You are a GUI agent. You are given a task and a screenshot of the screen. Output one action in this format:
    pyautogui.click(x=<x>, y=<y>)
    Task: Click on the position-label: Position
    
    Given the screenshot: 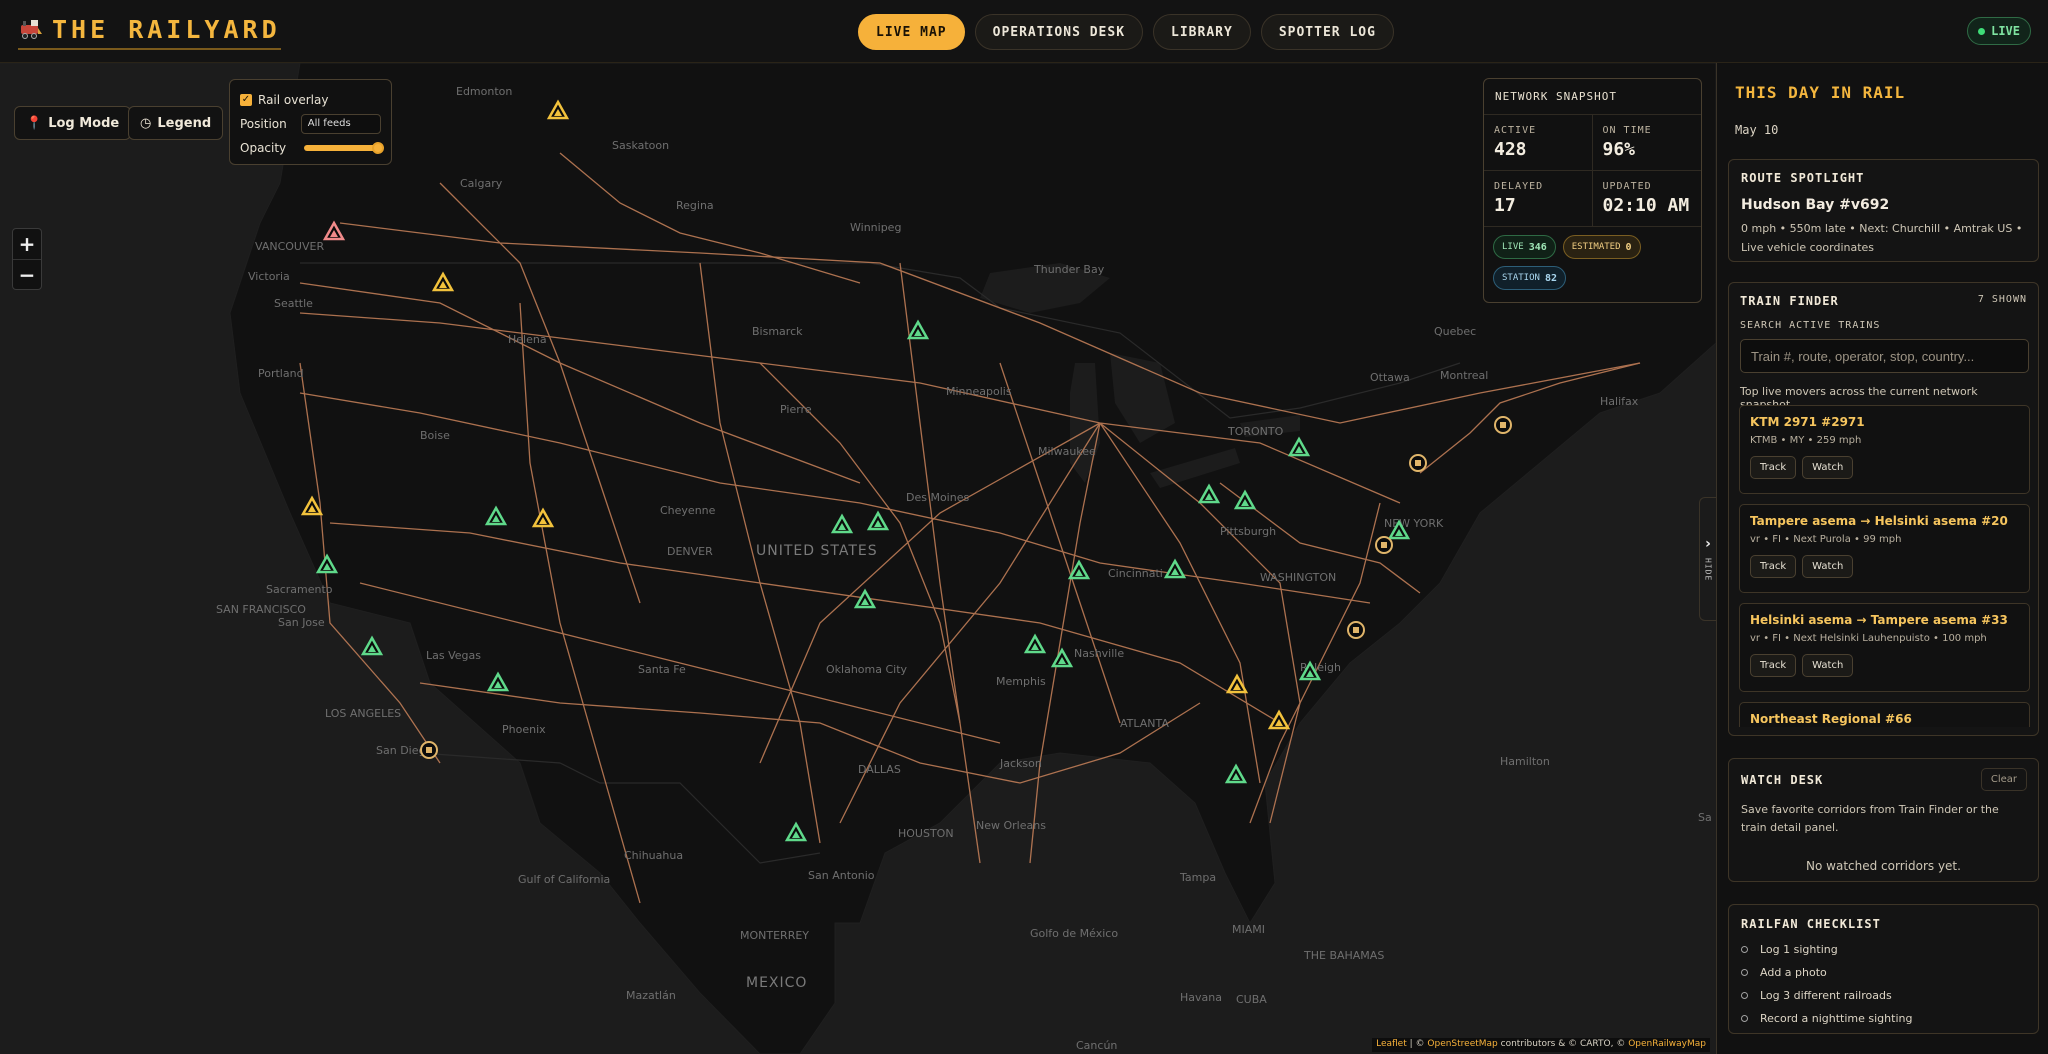 What is the action you would take?
    pyautogui.click(x=263, y=124)
    